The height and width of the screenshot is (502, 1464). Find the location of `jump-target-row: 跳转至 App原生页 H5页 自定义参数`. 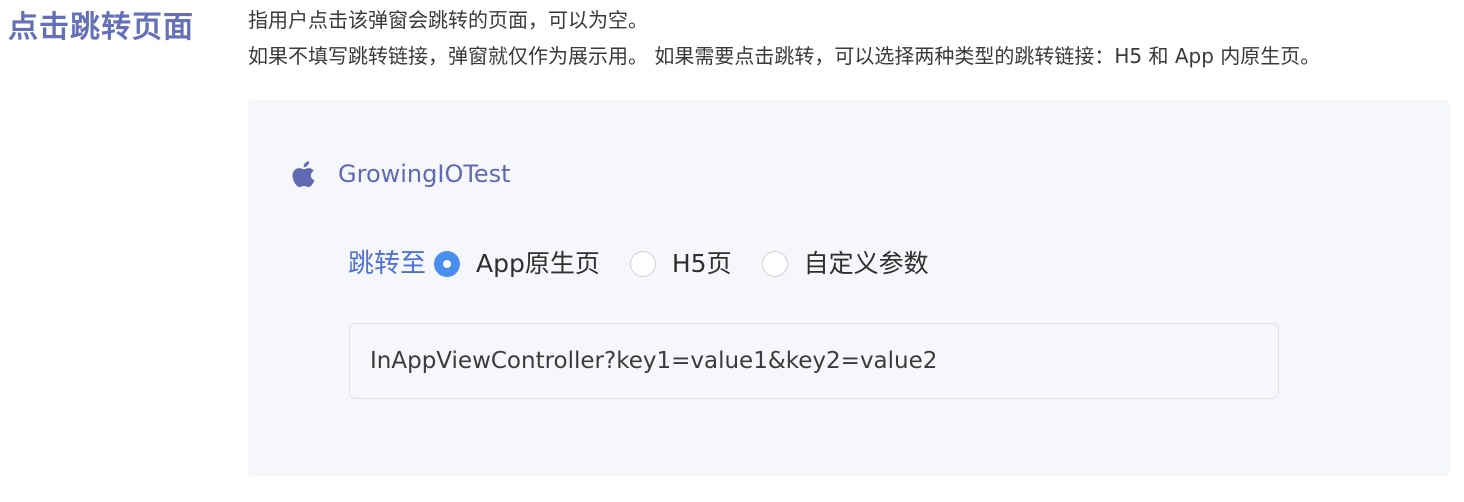

jump-target-row: 跳转至 App原生页 H5页 自定义参数 is located at coordinates (653, 264).